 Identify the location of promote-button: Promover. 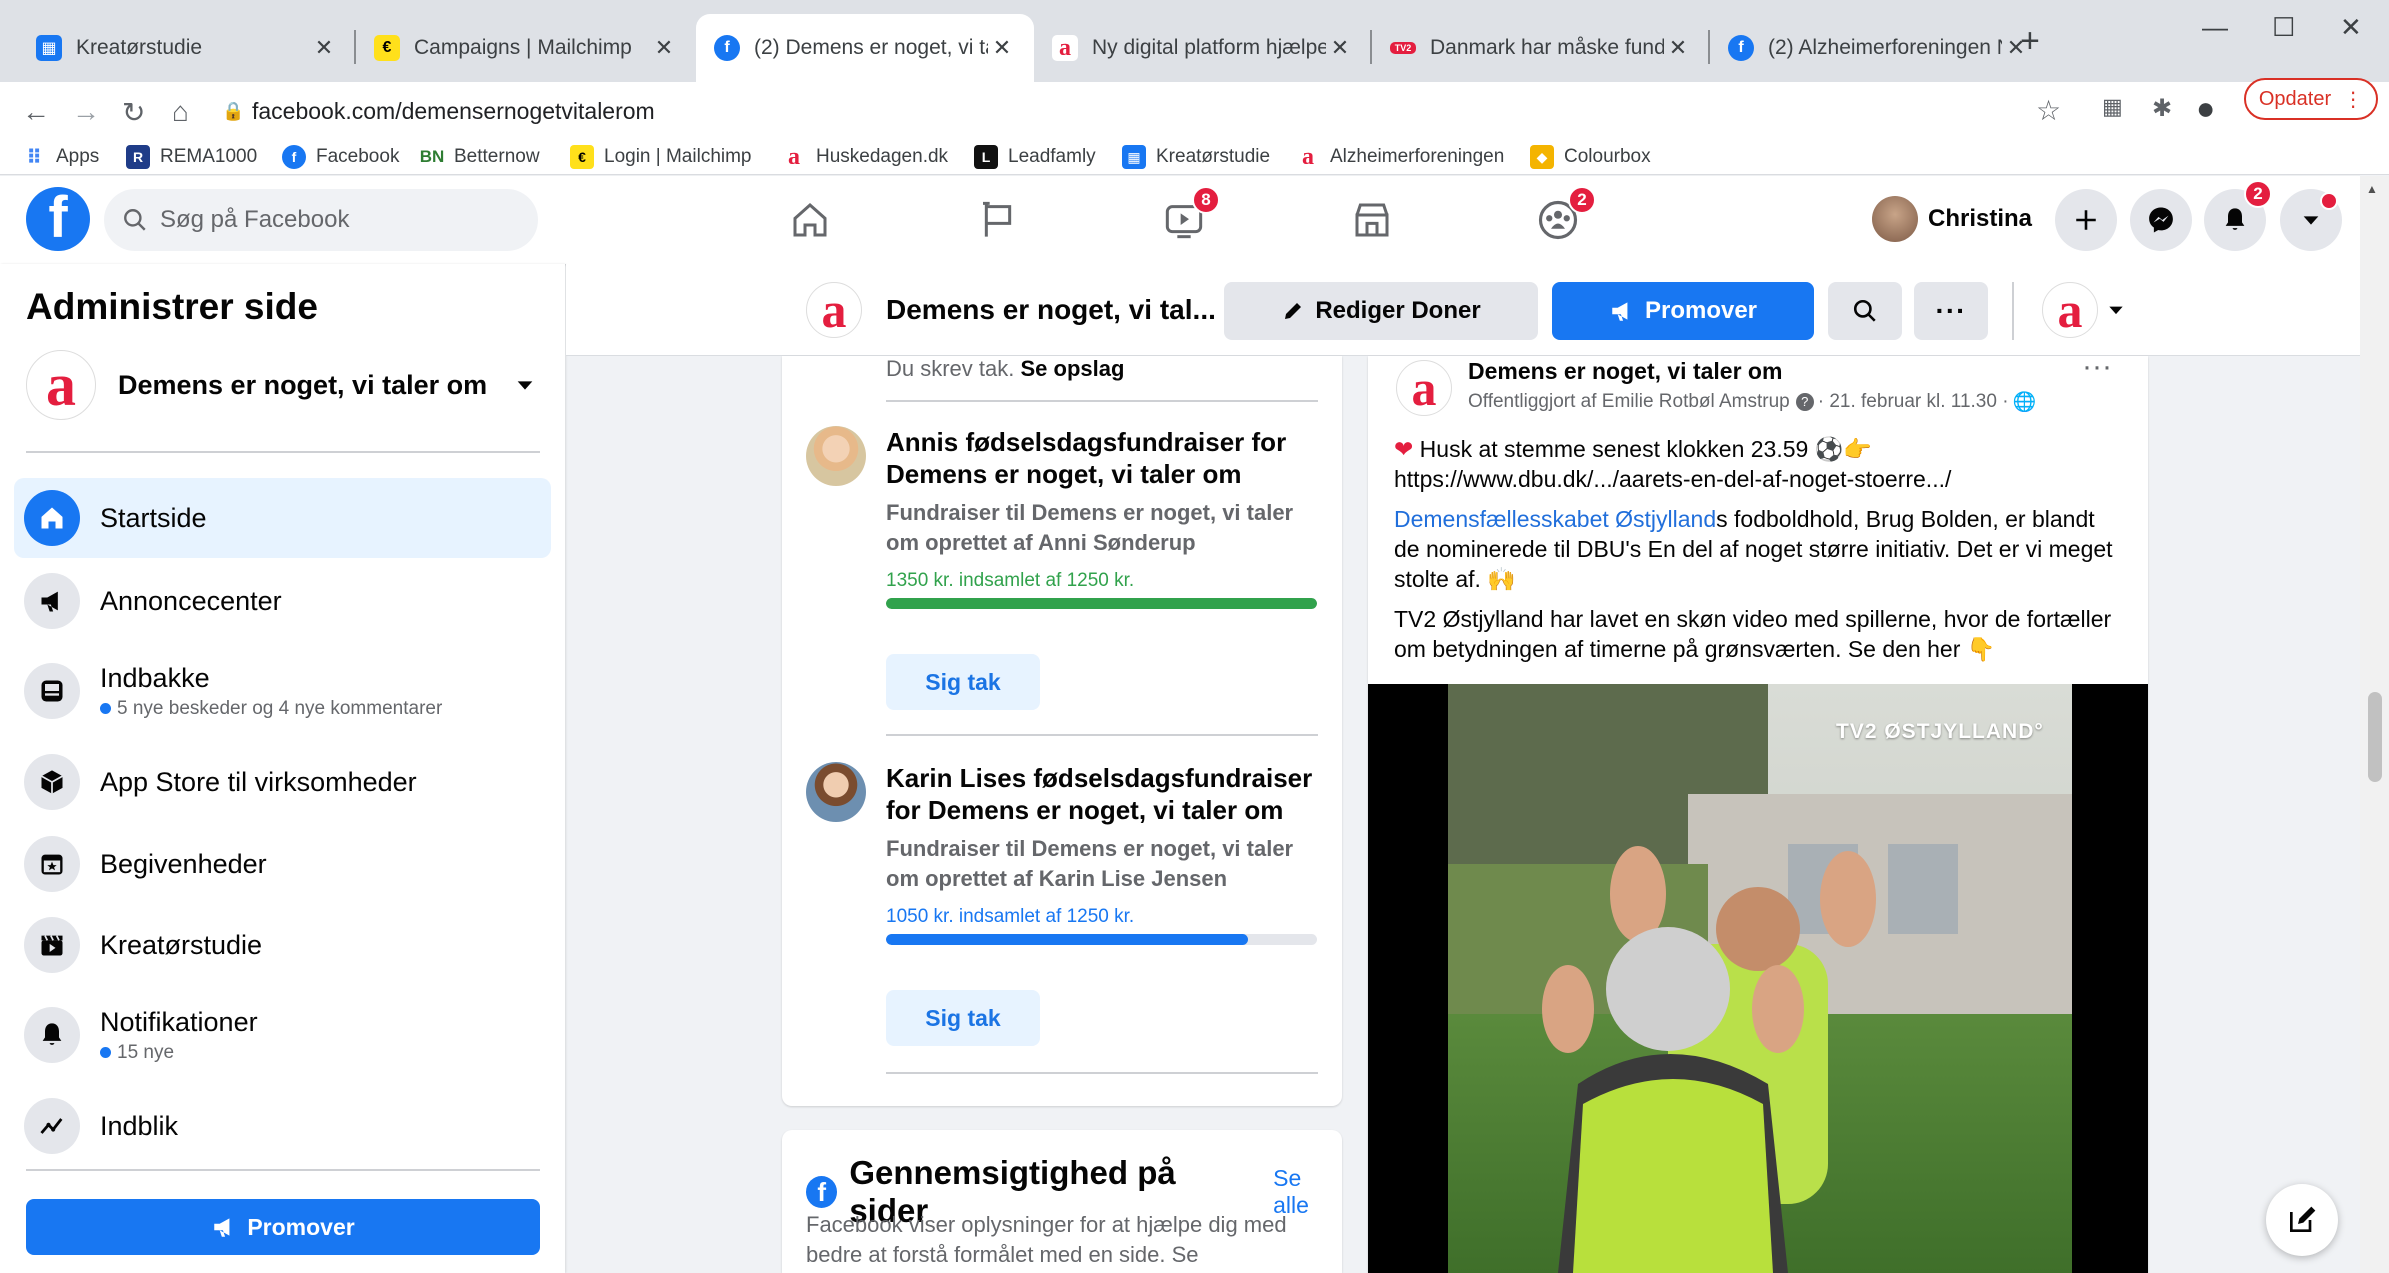
(1683, 311).